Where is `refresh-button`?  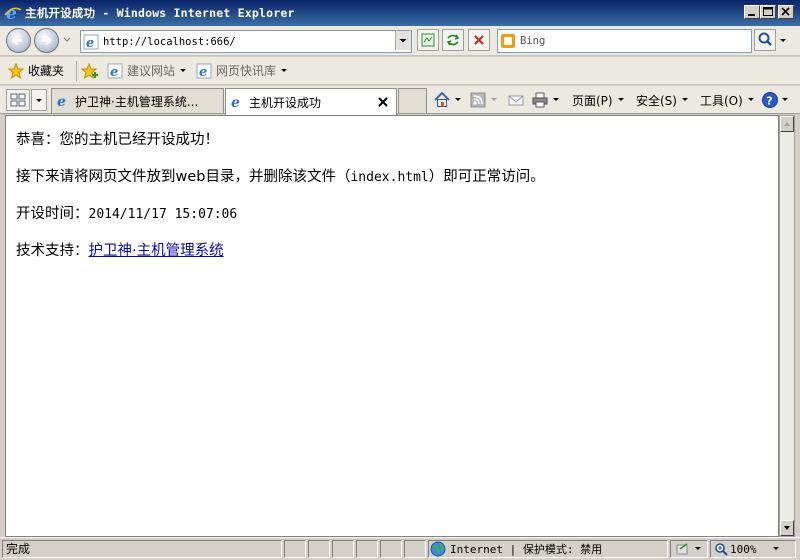
refresh-button is located at coordinates (453, 40).